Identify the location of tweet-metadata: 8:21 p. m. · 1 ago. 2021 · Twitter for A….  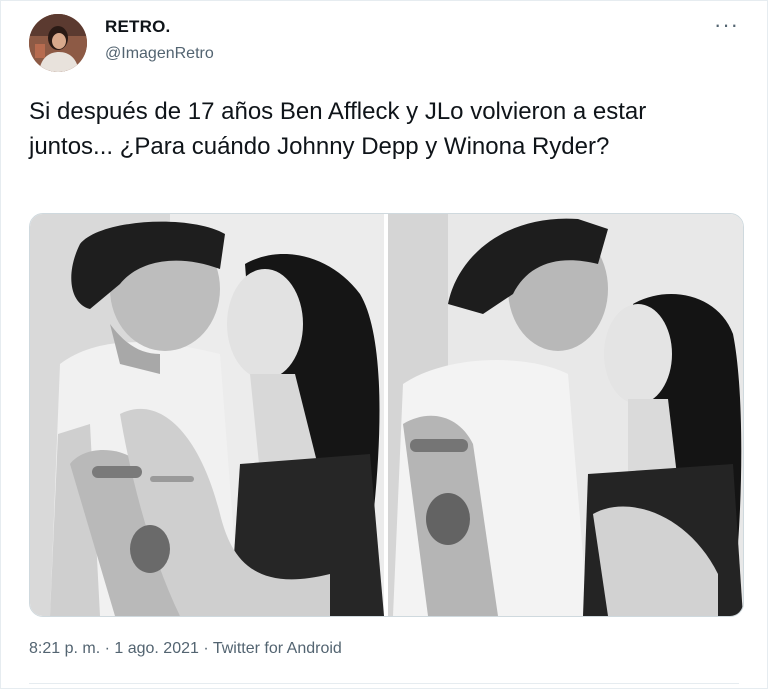
(185, 649).